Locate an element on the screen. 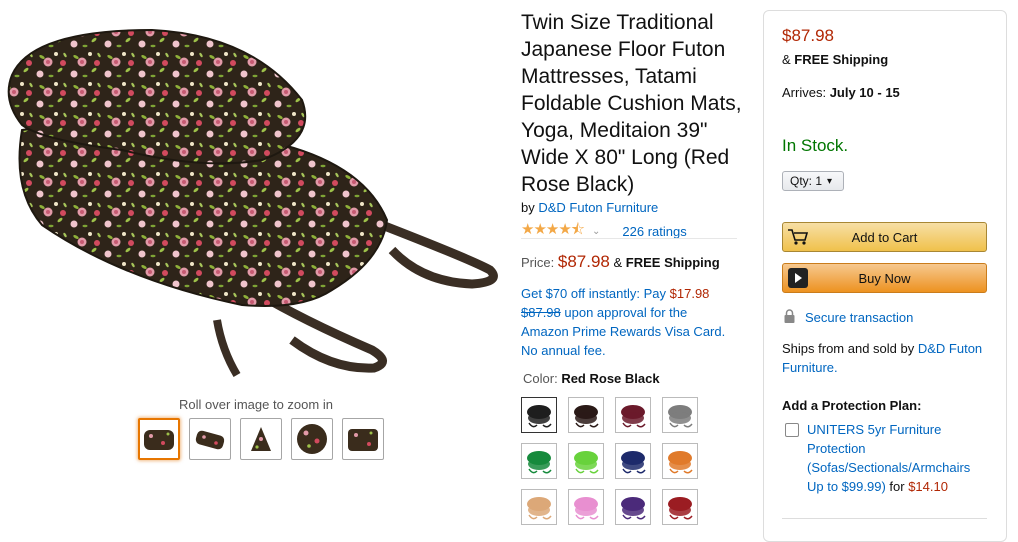 The height and width of the screenshot is (542, 1018). secure-transaction: Secure transaction is located at coordinates (847, 317).